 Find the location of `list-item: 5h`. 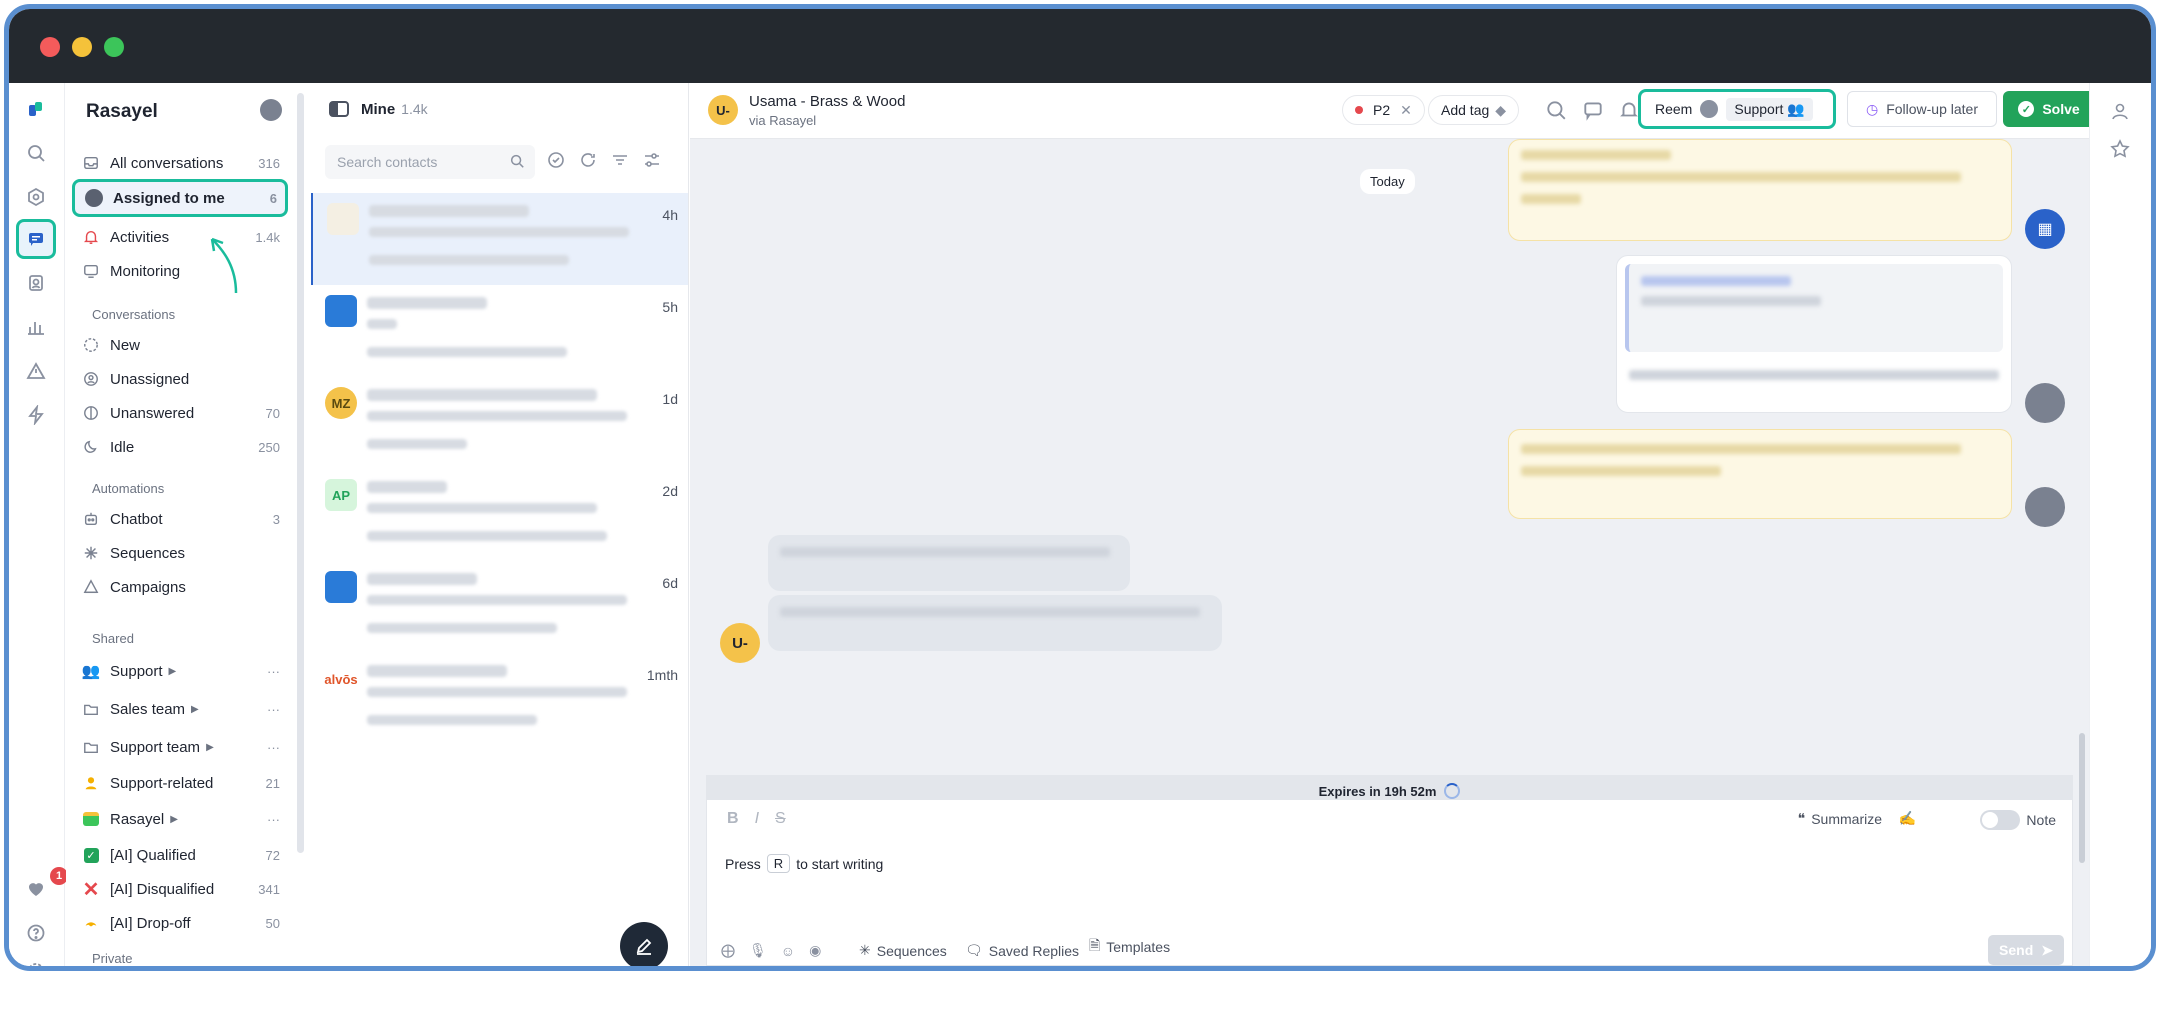

list-item: 5h is located at coordinates (499, 331).